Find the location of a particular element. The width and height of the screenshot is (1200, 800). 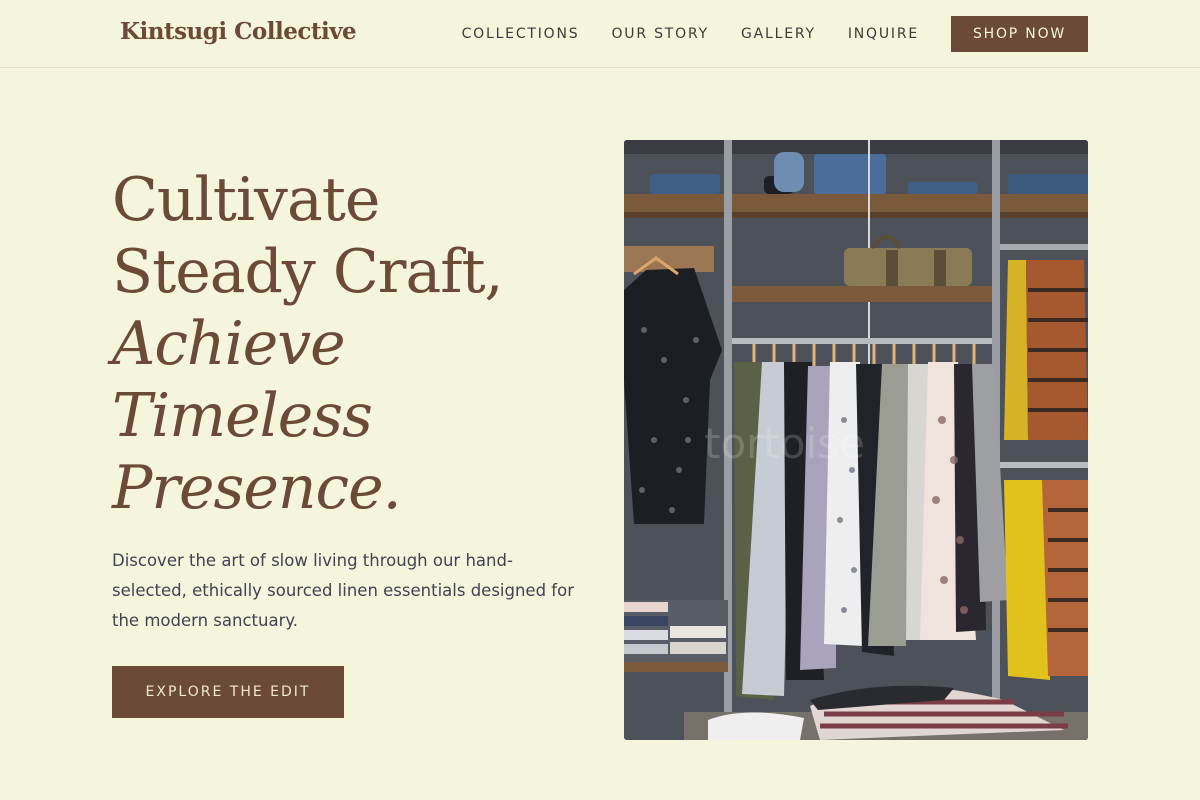

nav-link-our-story: OUR STORY is located at coordinates (660, 34).